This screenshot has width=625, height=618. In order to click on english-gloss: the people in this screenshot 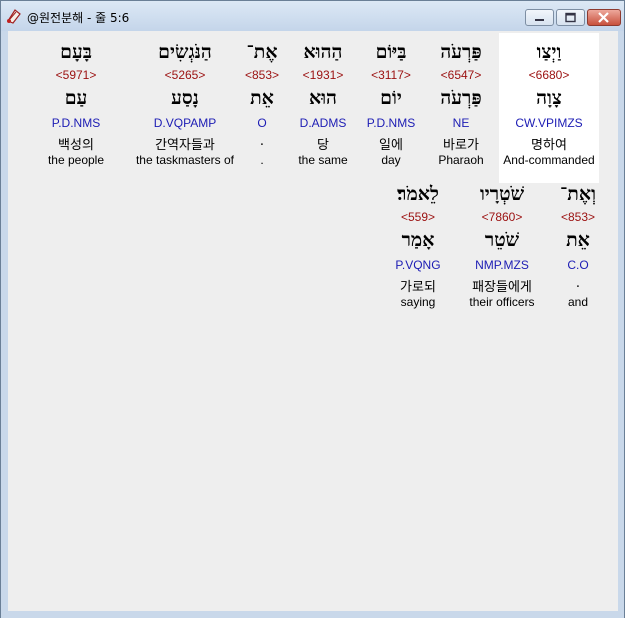, I will do `click(76, 160)`.